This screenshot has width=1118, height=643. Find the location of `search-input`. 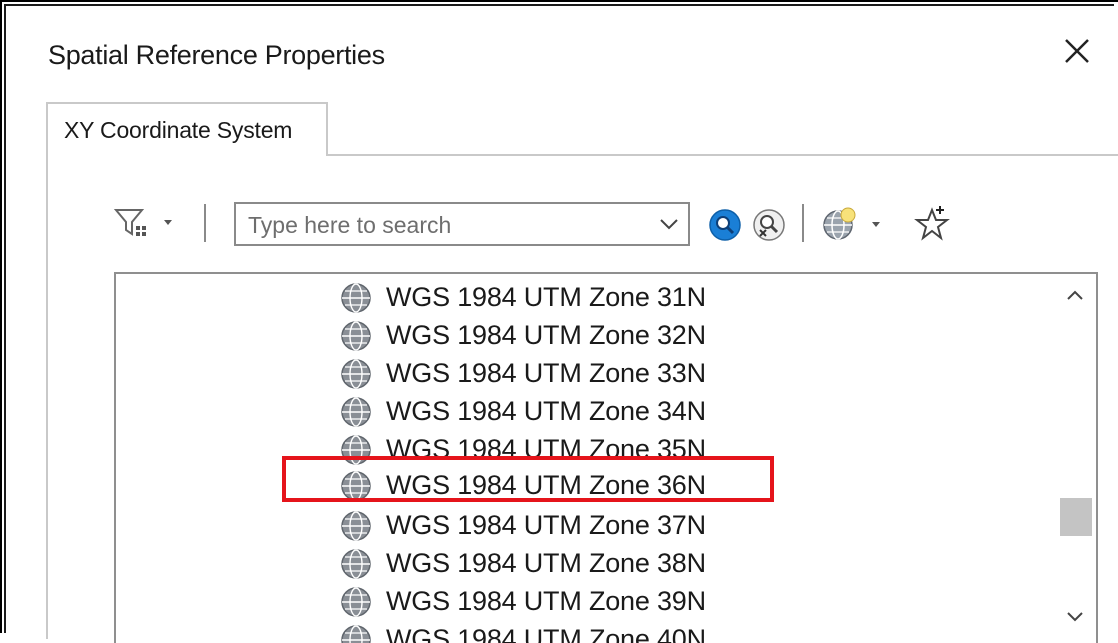

search-input is located at coordinates (443, 225).